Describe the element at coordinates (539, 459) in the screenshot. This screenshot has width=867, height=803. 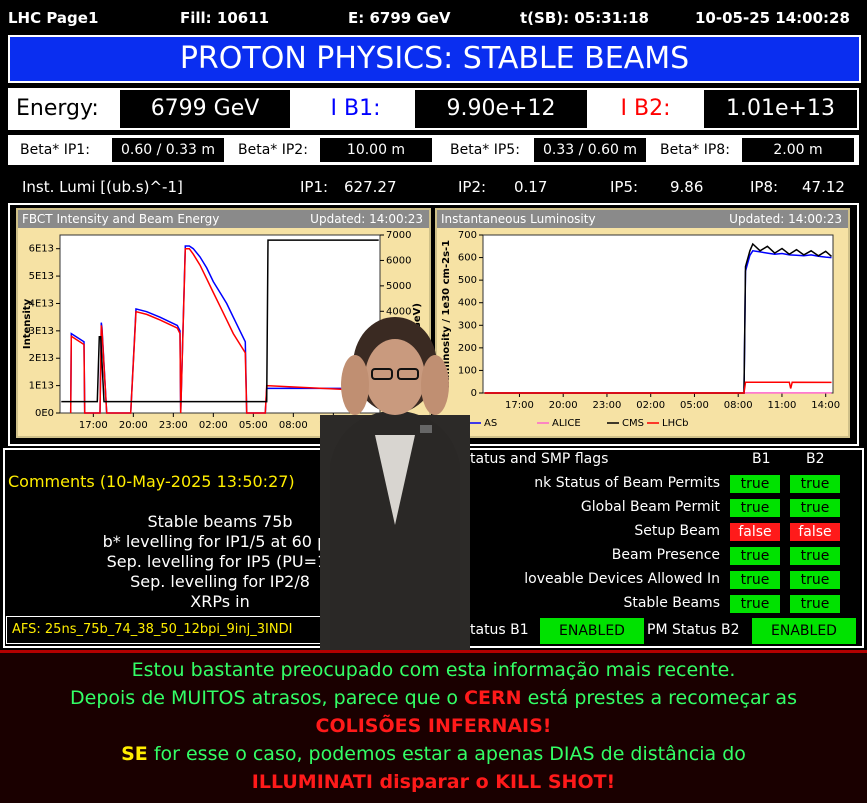
I see `flags-header: tatus and SMP flags` at that location.